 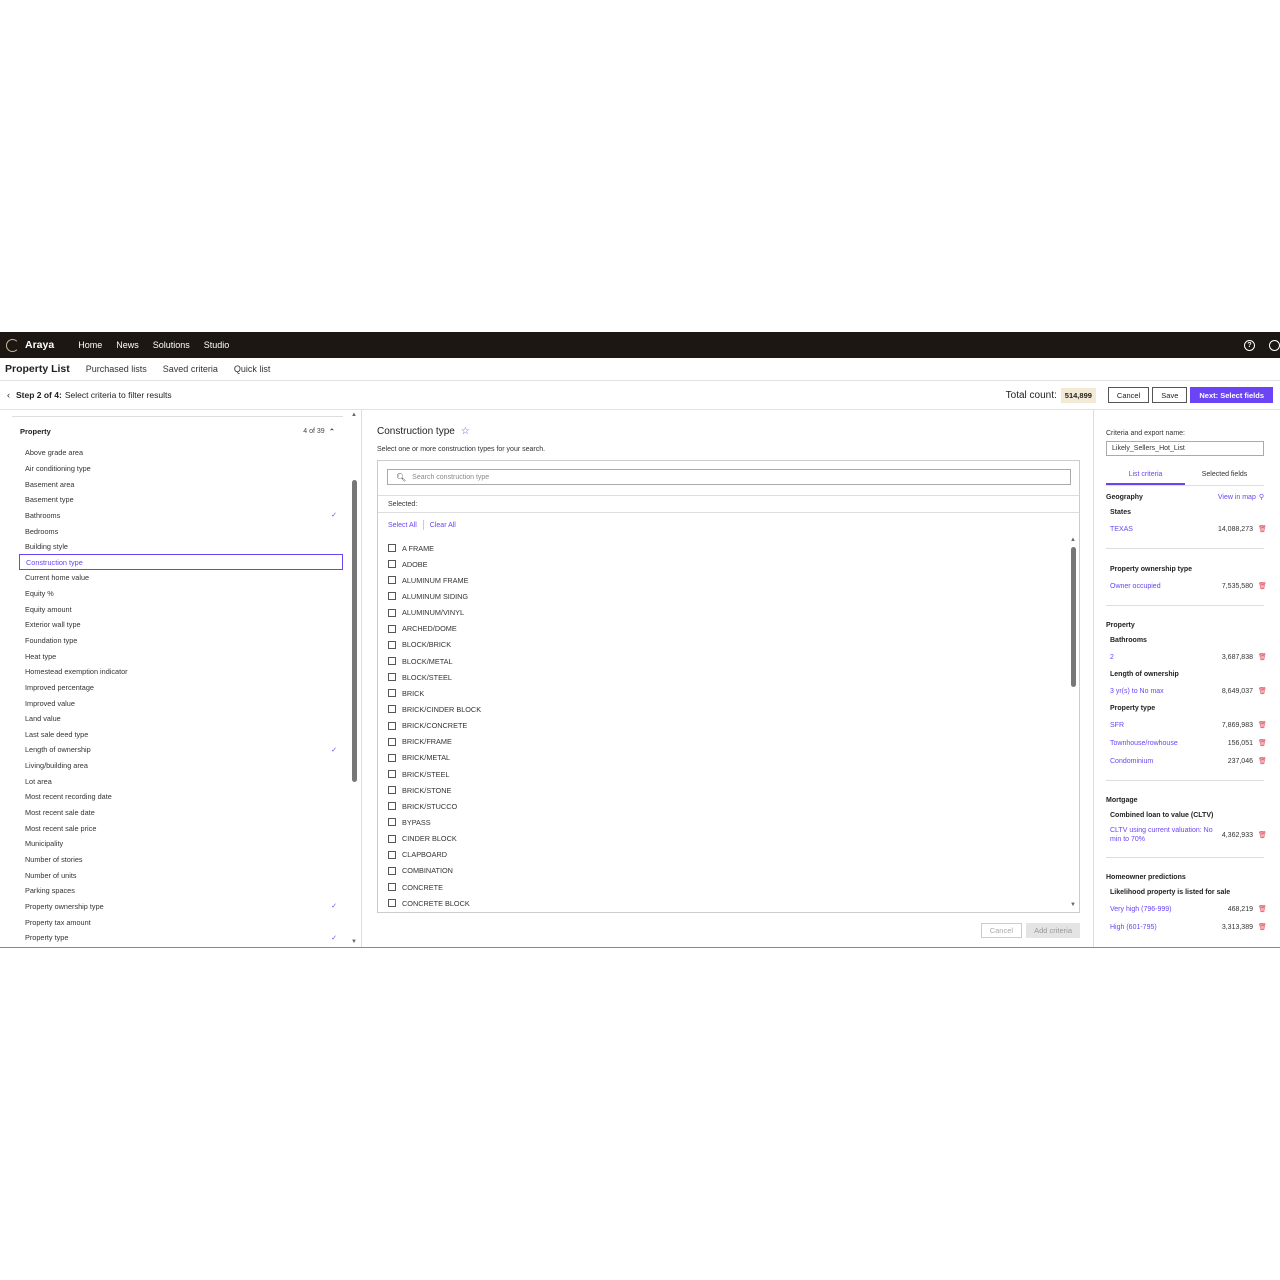 I want to click on criteria-item: Parking spaces, so click(x=181, y=891).